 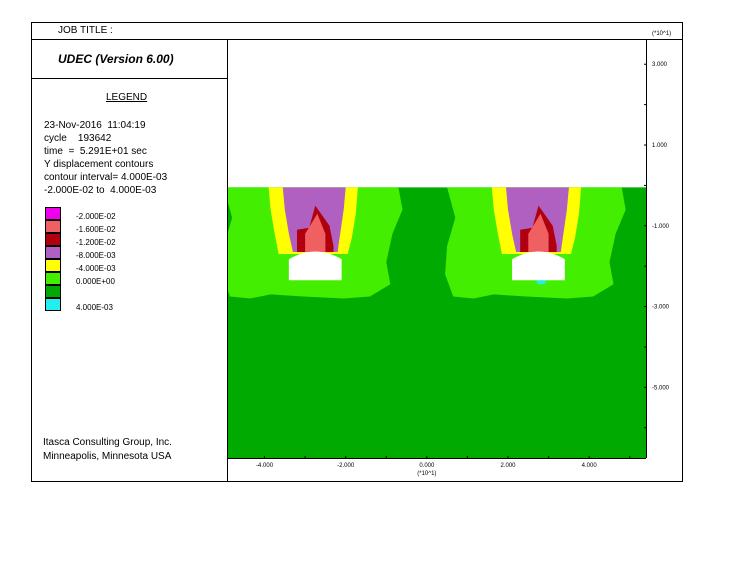 I want to click on legend-item: 4.000E-03, so click(x=130, y=305).